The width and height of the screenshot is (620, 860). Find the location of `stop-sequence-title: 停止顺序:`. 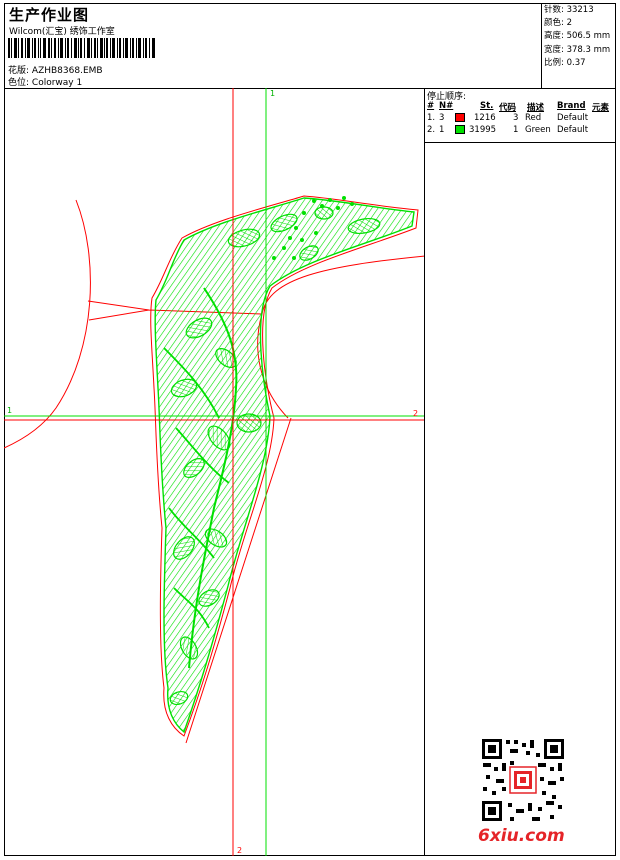

stop-sequence-title: 停止顺序: is located at coordinates (447, 97).